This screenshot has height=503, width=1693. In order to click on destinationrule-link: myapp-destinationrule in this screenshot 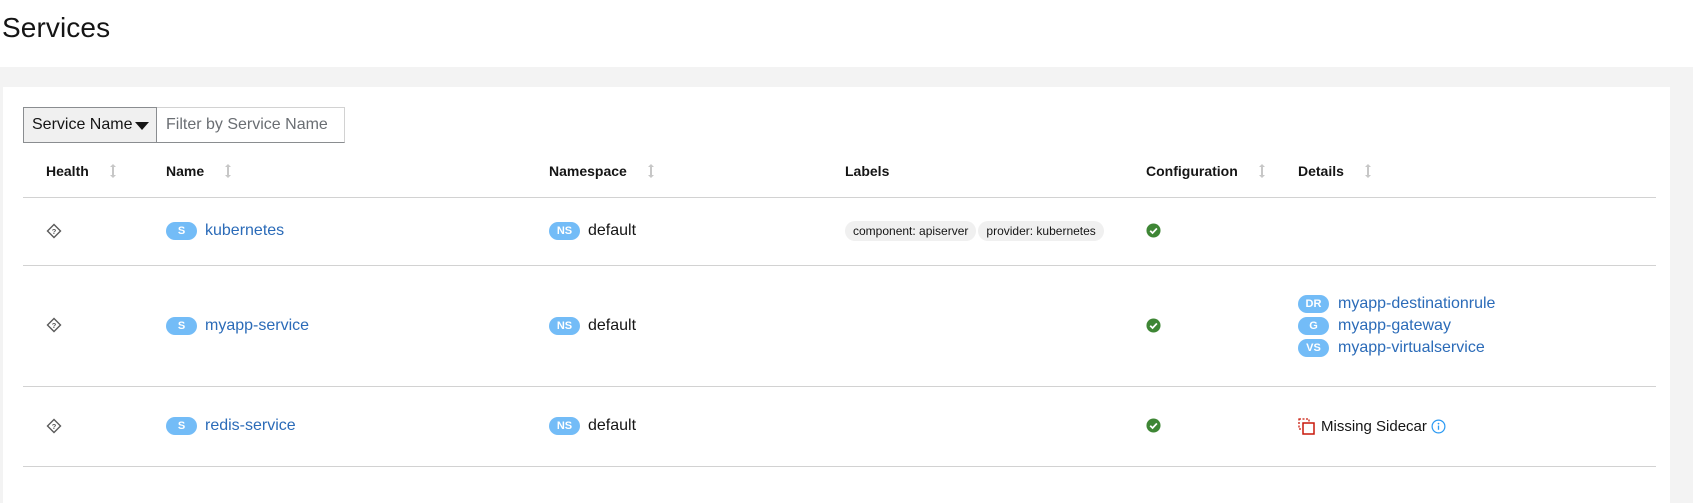, I will do `click(1416, 303)`.